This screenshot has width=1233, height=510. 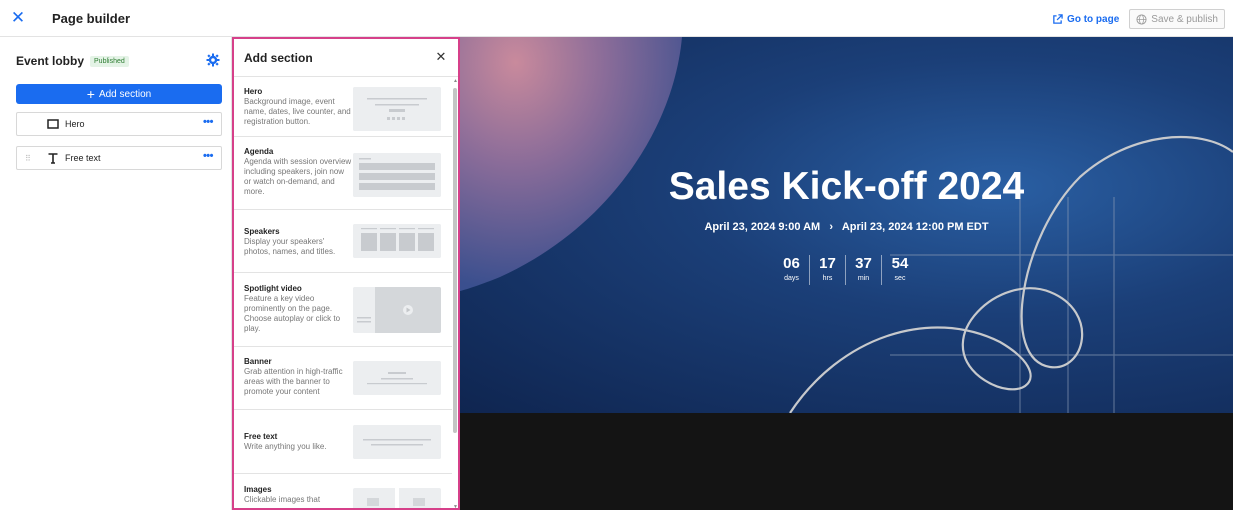 I want to click on countdown-seconds: 54 sec, so click(x=900, y=270).